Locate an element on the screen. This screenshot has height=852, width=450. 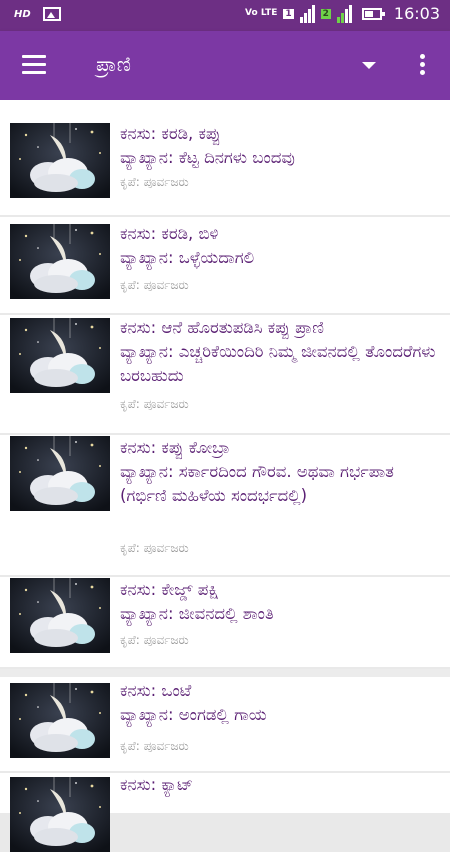
dream-title: ಕನಸು: ಆನೆ ಹೊರತುಪಡಿಸಿ ಕಪ್ಪು ಪ್ರಾಣಿ is located at coordinates (222, 327).